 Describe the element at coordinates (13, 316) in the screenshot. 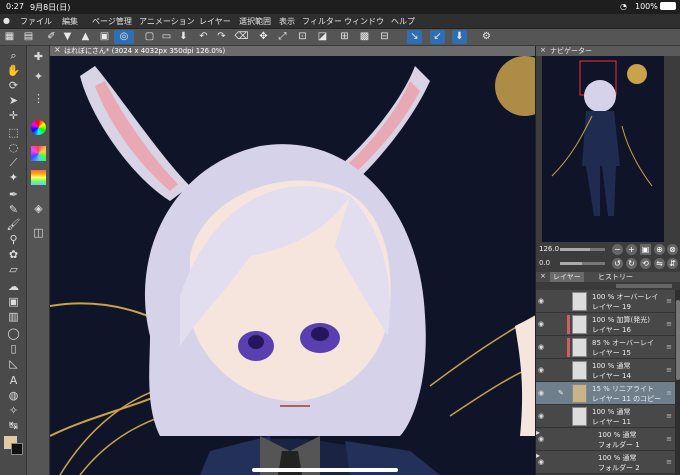

I see `gradient-icon: ▥` at that location.